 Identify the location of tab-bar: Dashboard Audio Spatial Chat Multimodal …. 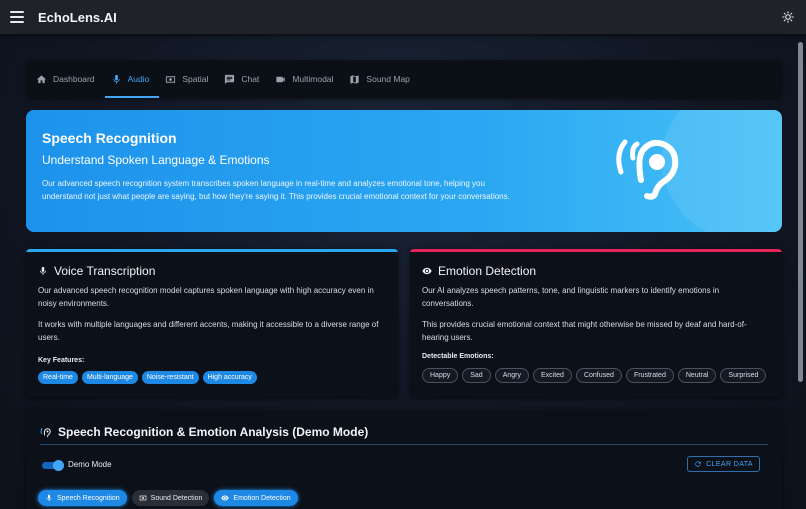
(404, 79).